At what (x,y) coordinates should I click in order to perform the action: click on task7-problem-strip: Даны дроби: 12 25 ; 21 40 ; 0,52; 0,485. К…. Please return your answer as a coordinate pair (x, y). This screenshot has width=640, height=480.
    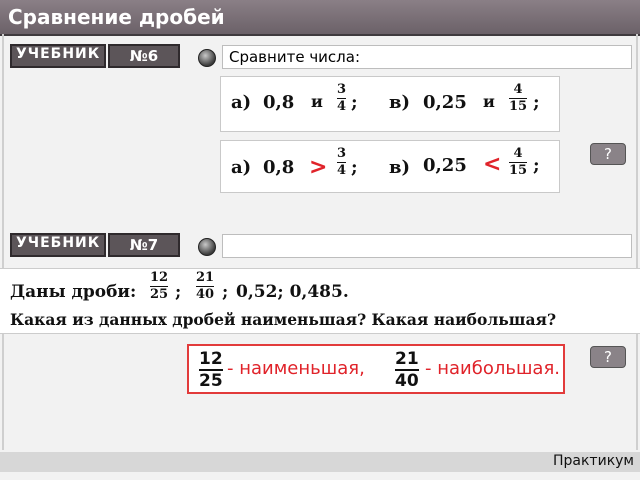
    Looking at the image, I should click on (320, 301).